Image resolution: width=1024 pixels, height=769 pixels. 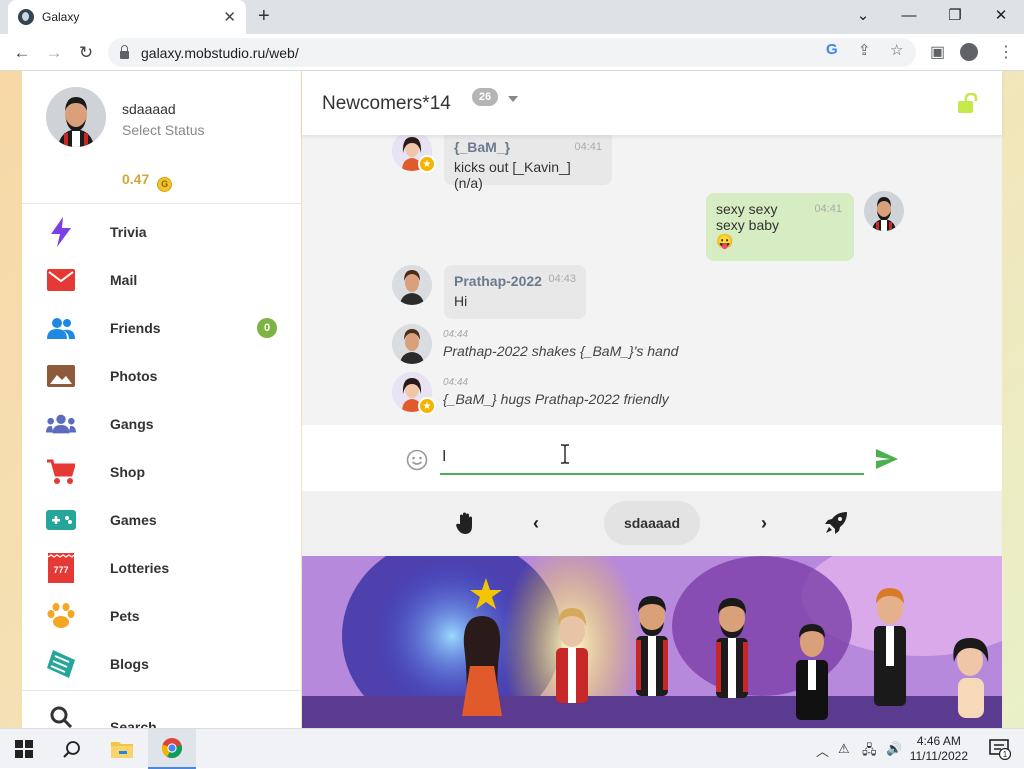 What do you see at coordinates (161, 472) in the screenshot?
I see `sidebar-item-shop: Shop` at bounding box center [161, 472].